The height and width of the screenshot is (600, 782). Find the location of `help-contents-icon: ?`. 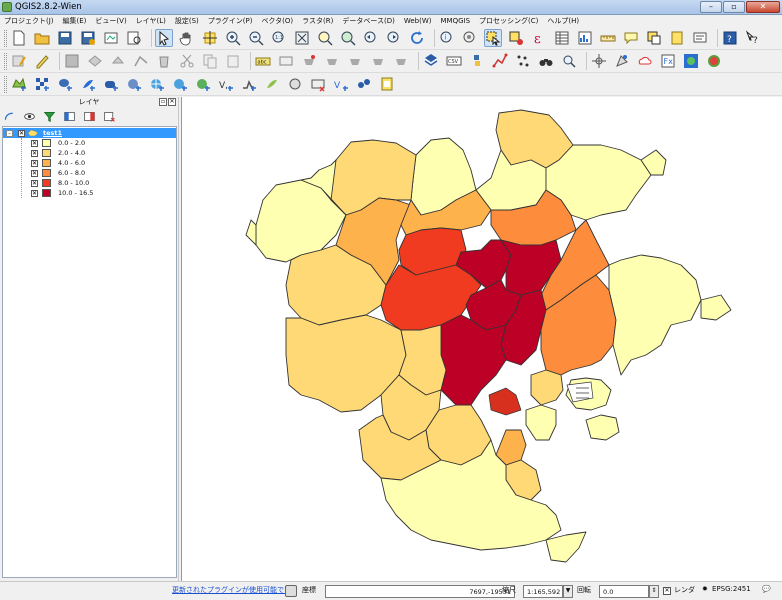

help-contents-icon: ? is located at coordinates (730, 38).